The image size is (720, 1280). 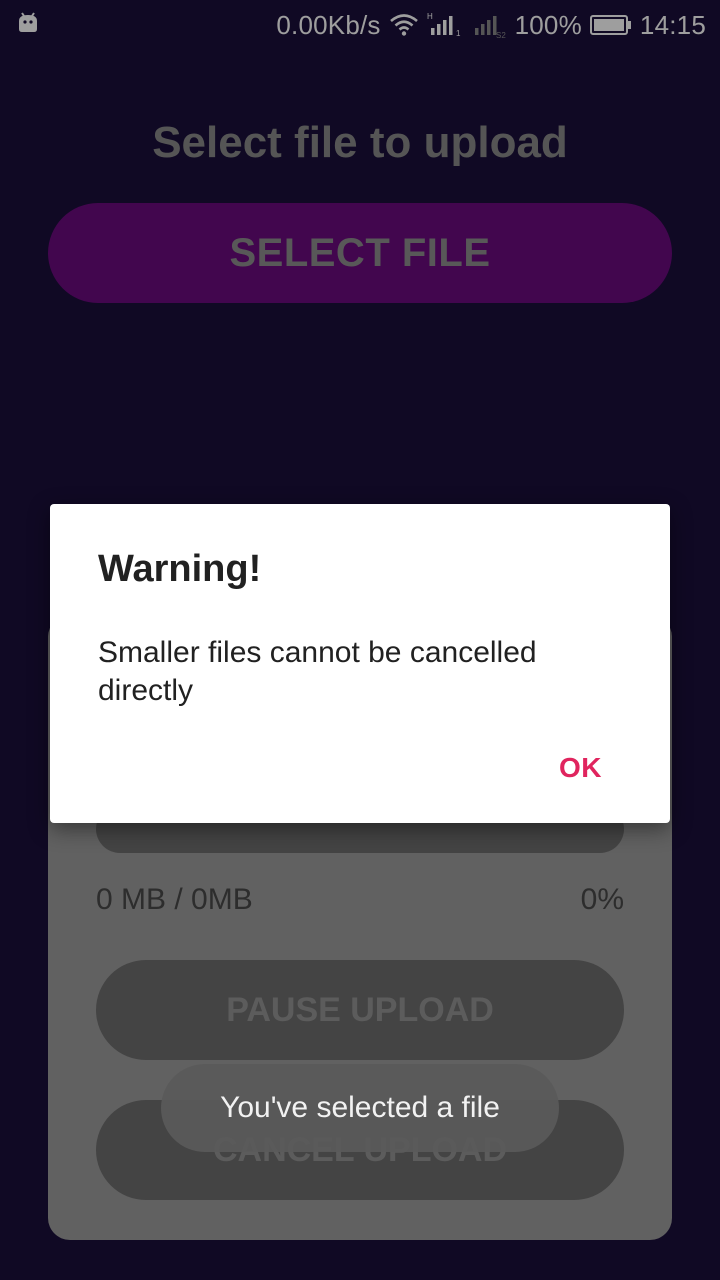 I want to click on toast-message: You've selected a file, so click(x=360, y=1108).